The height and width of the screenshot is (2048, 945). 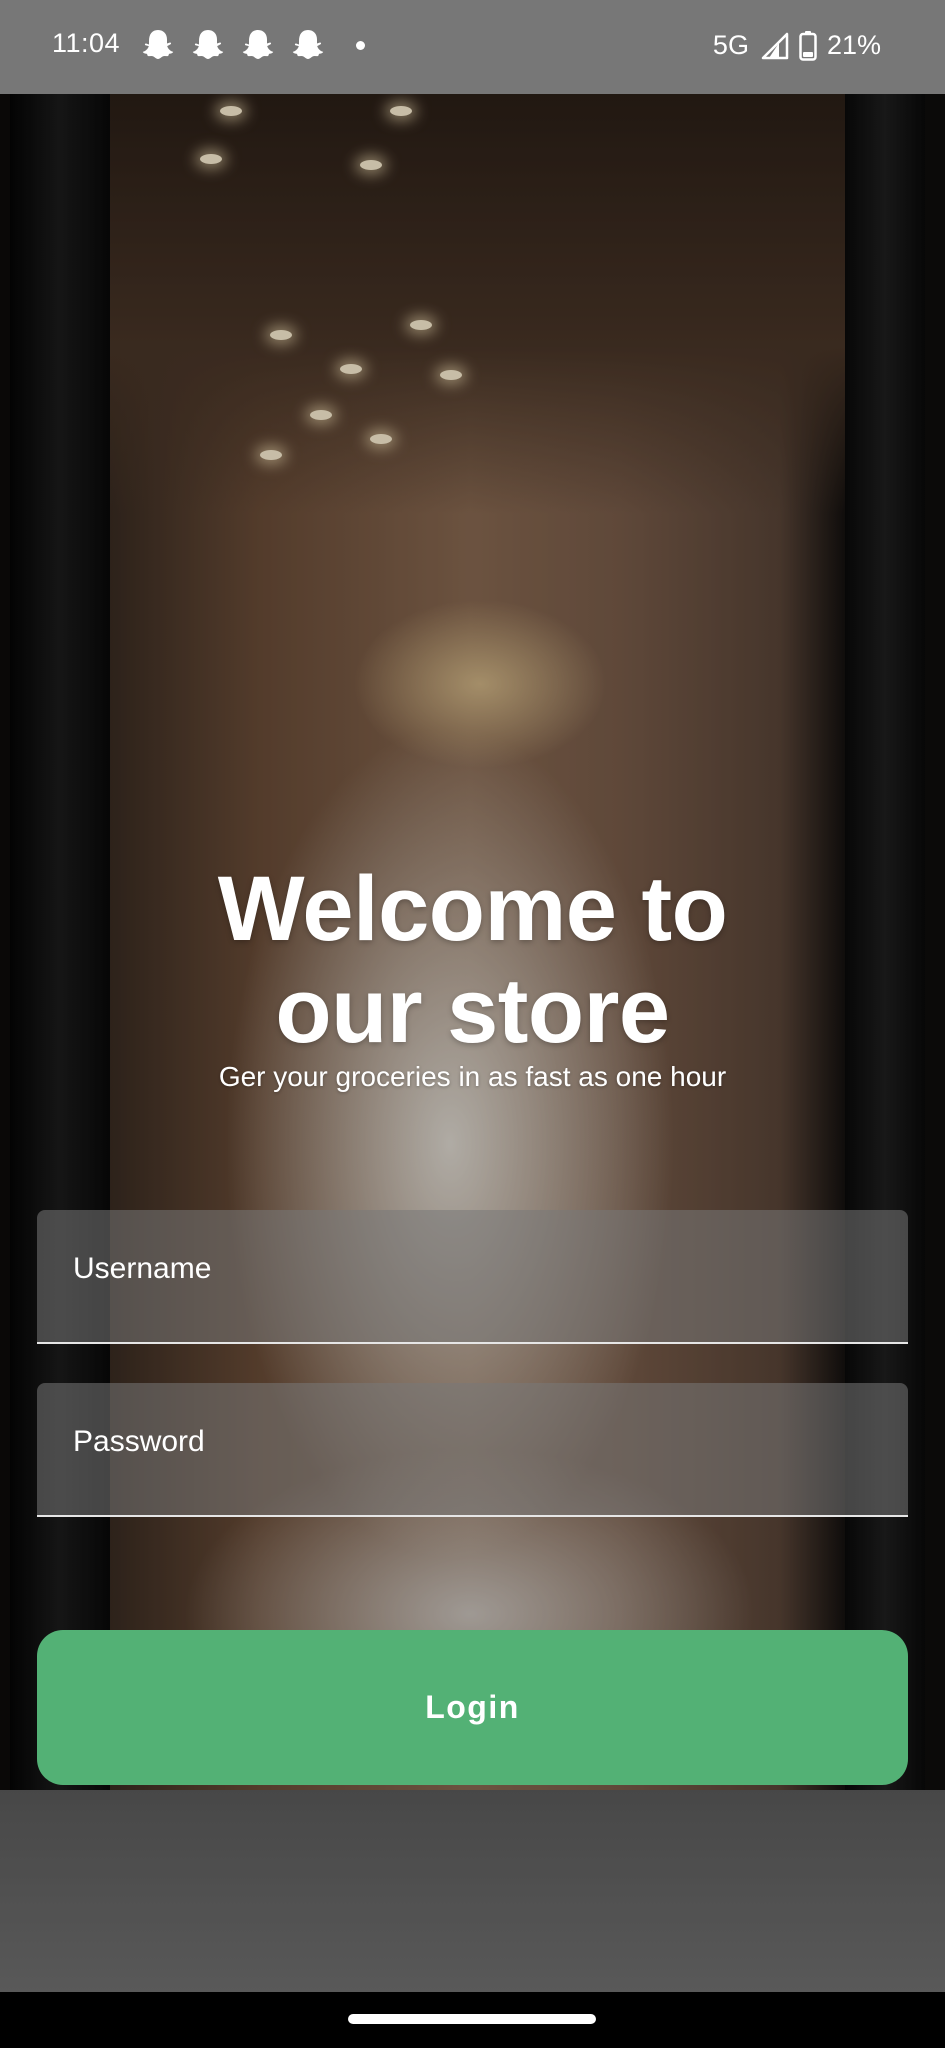 What do you see at coordinates (472, 909) in the screenshot?
I see `welcome-title-line-1: Welcome to` at bounding box center [472, 909].